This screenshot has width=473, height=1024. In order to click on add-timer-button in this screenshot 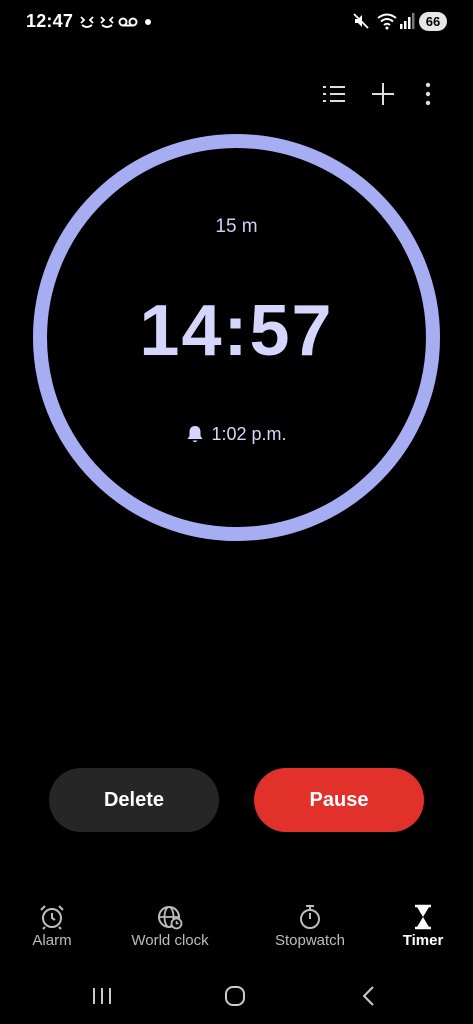, I will do `click(383, 94)`.